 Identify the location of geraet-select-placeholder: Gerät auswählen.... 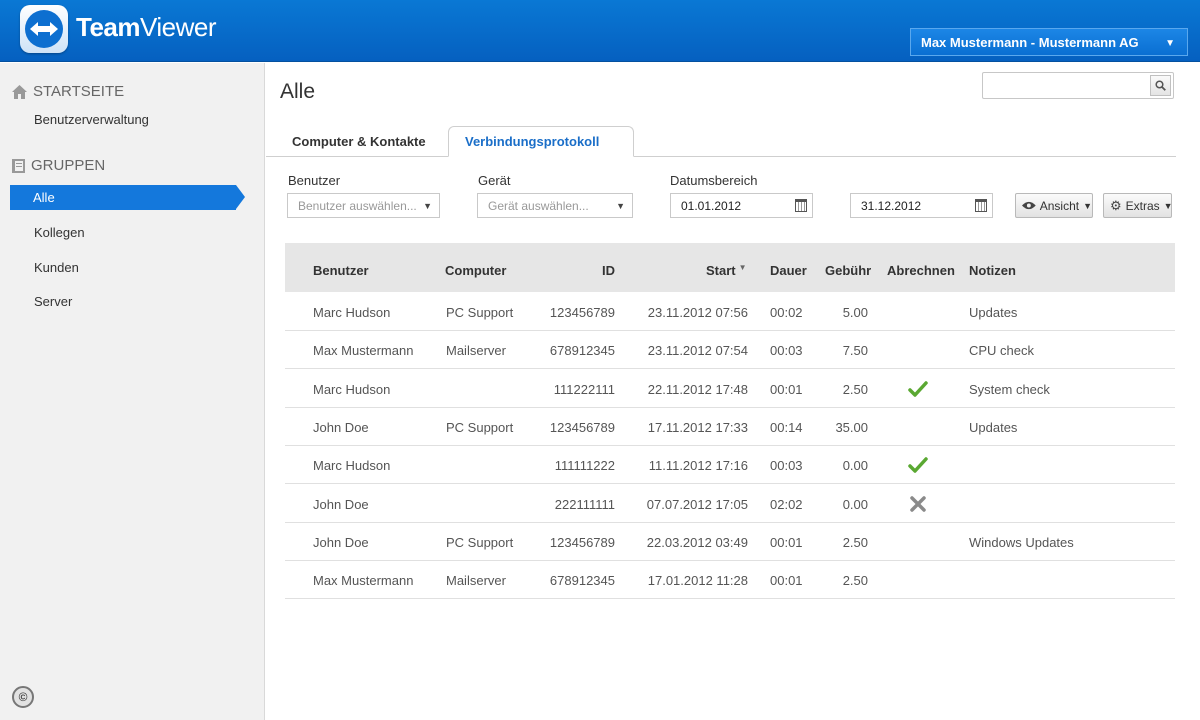
(538, 205).